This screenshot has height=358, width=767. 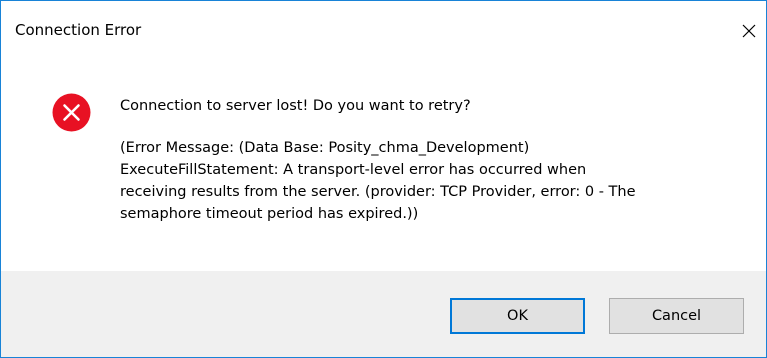 I want to click on close-icon, so click(x=749, y=31).